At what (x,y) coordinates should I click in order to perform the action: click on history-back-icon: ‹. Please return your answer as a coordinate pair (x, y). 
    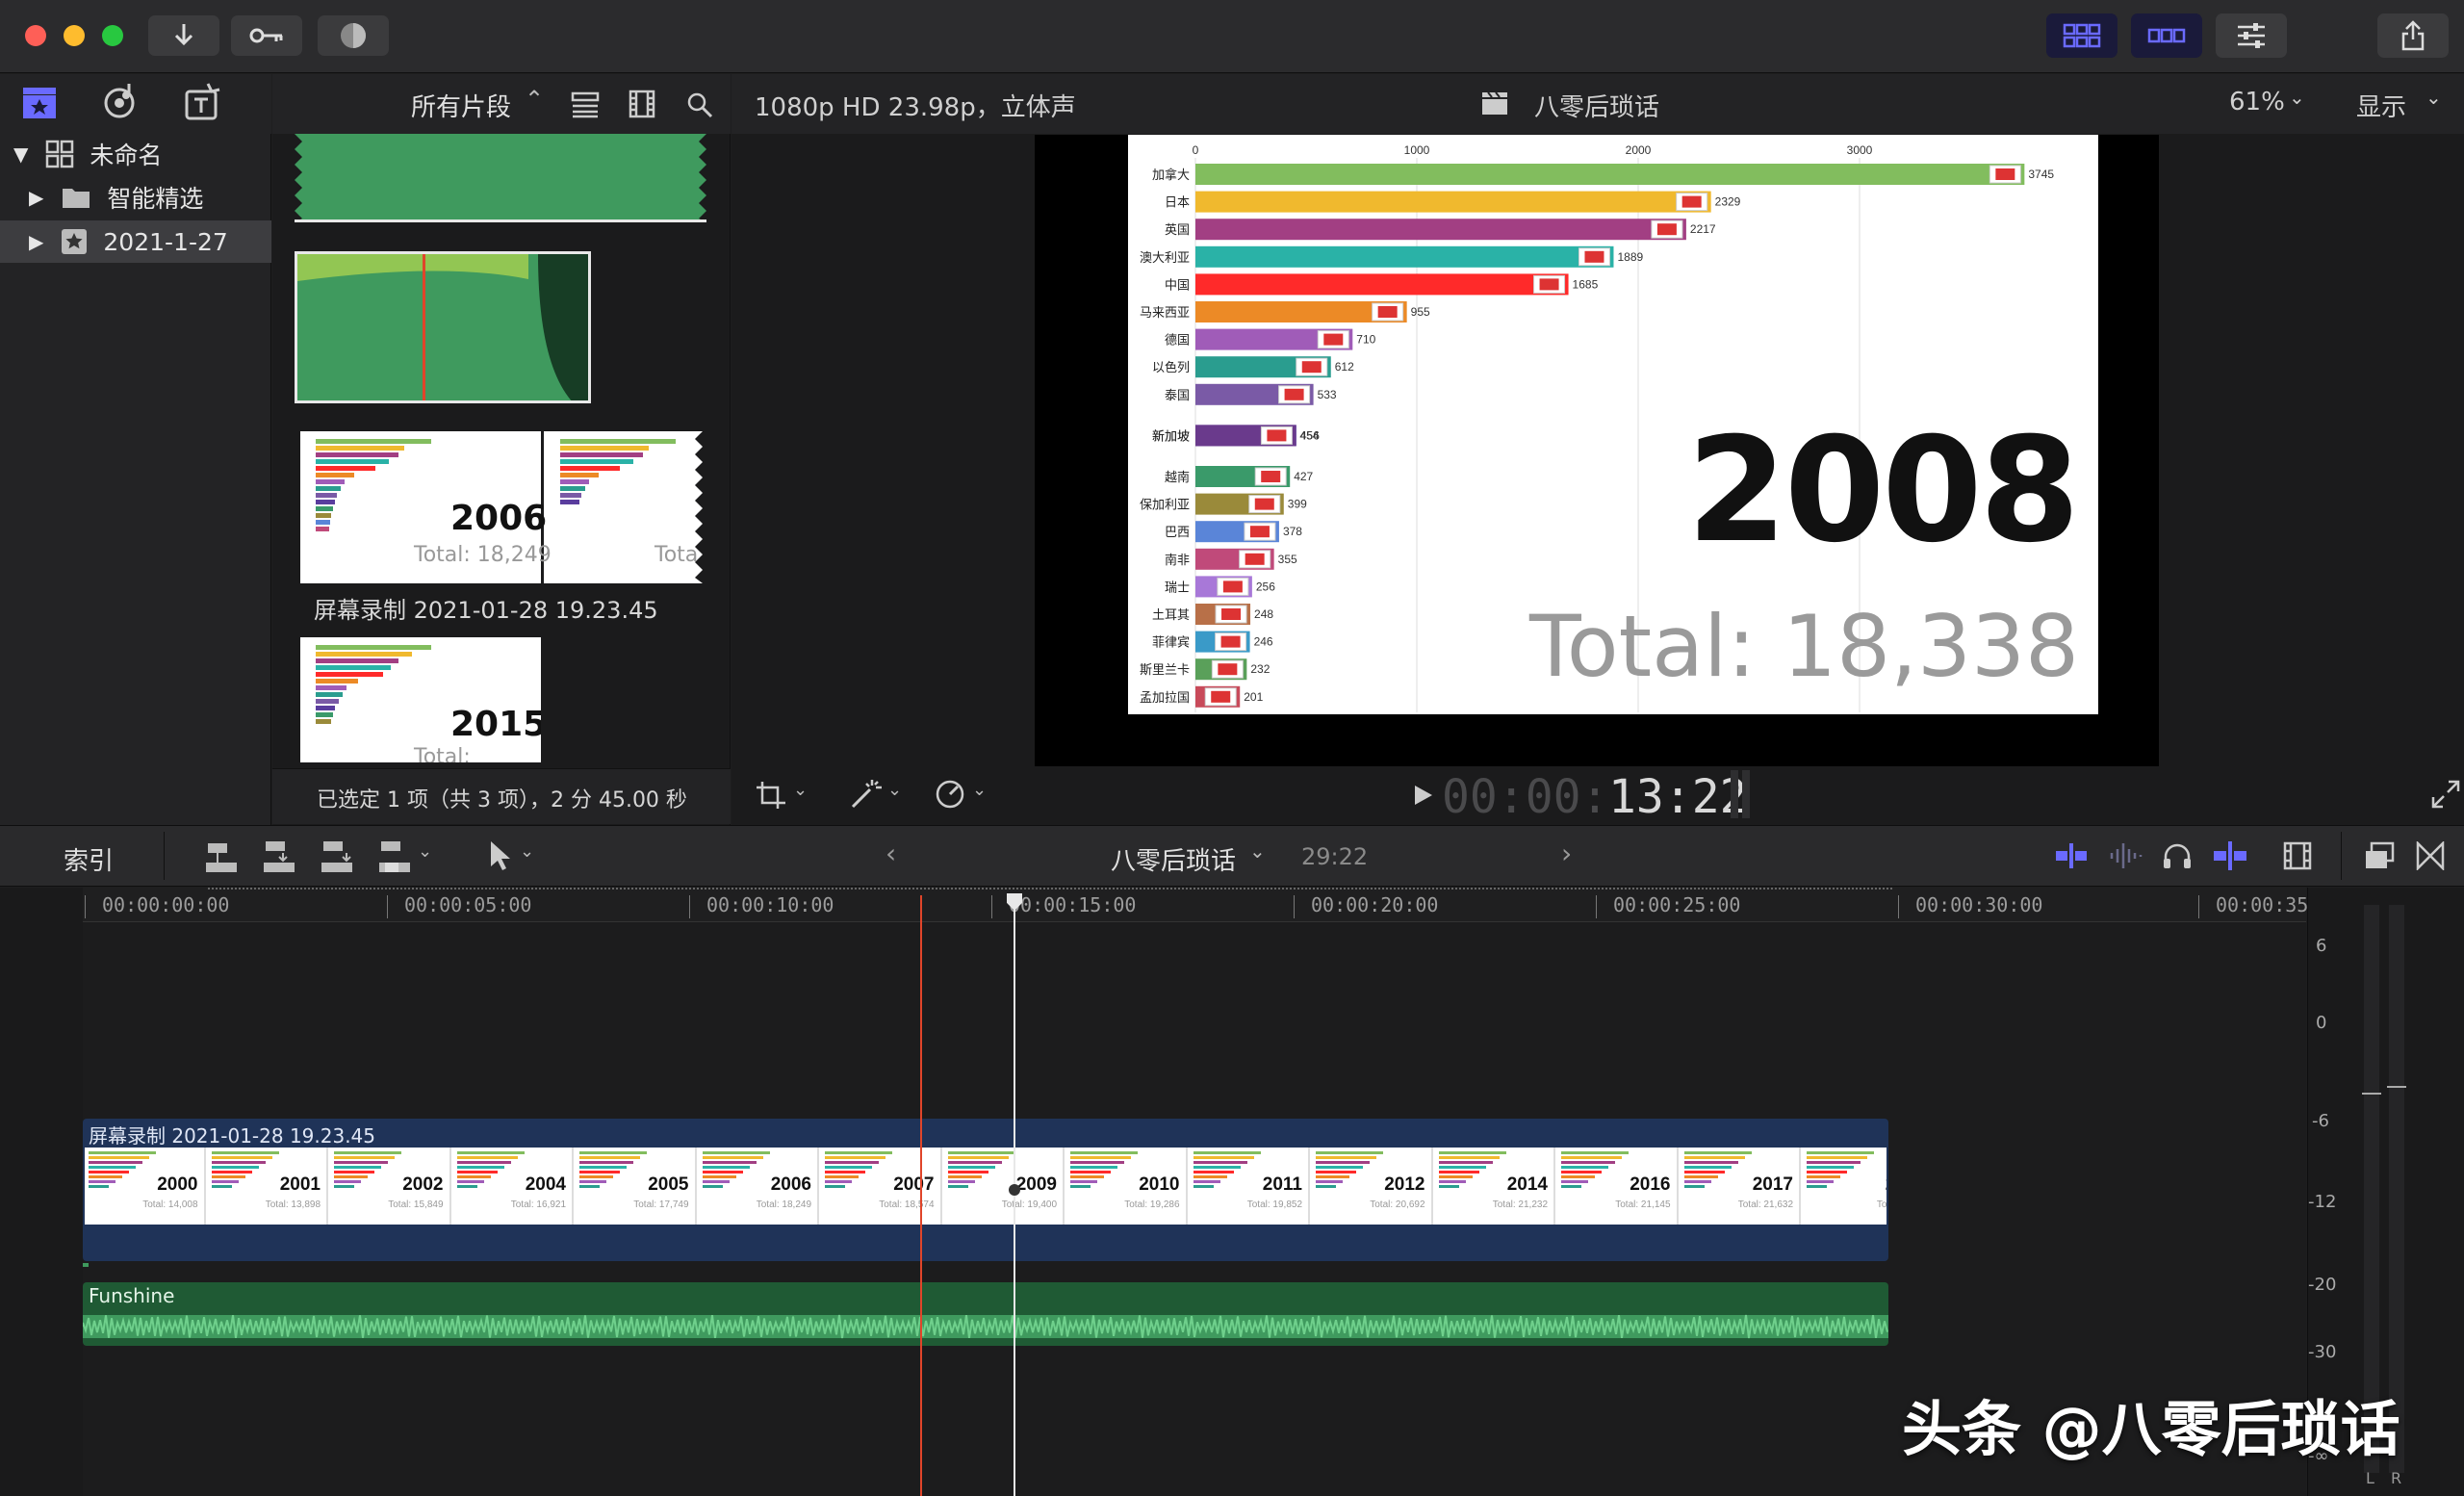
    Looking at the image, I should click on (891, 853).